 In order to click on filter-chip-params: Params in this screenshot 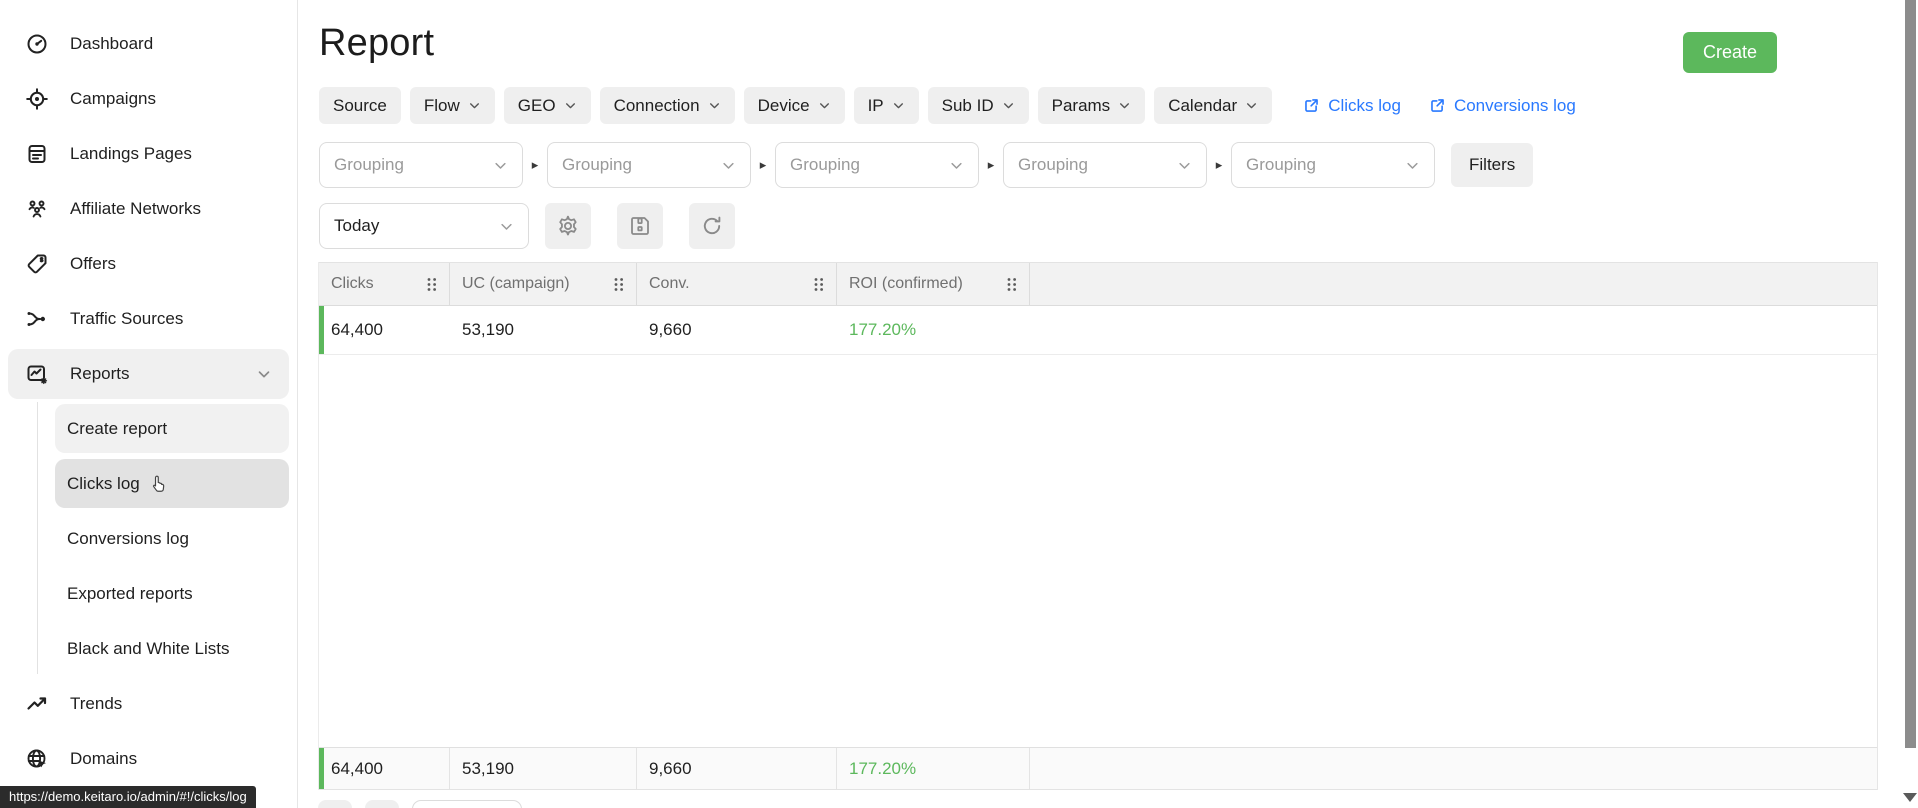, I will do `click(1091, 105)`.